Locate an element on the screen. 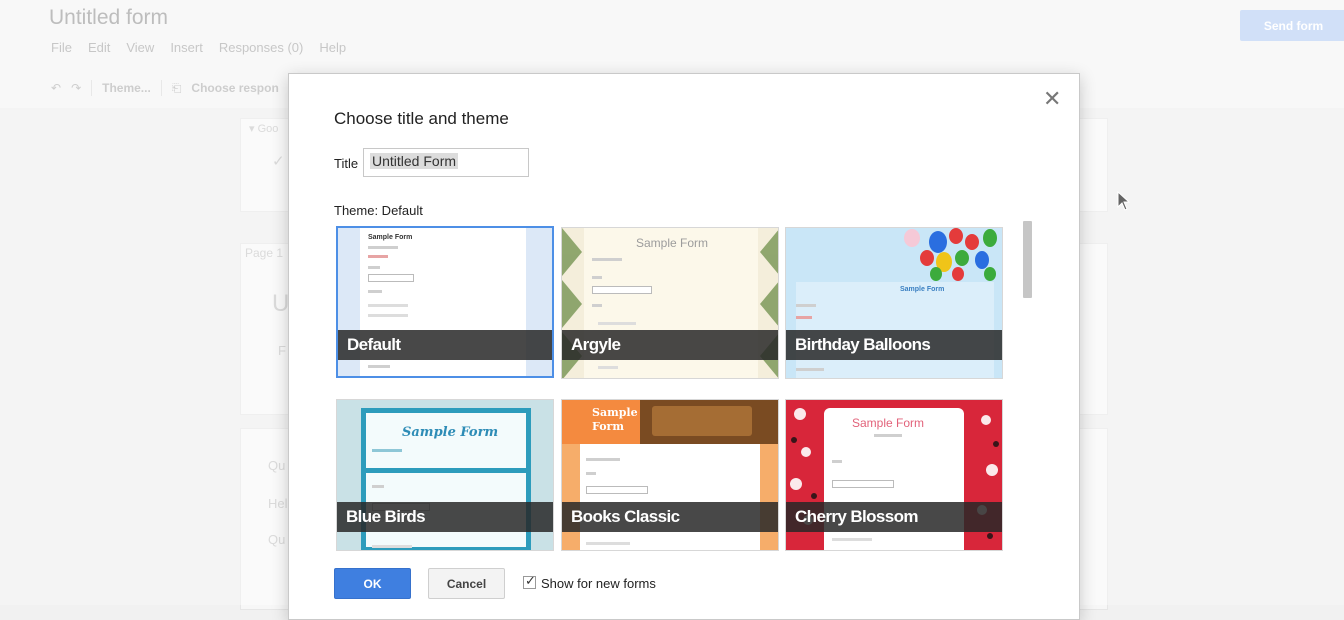  balloons-icon is located at coordinates (950, 254).